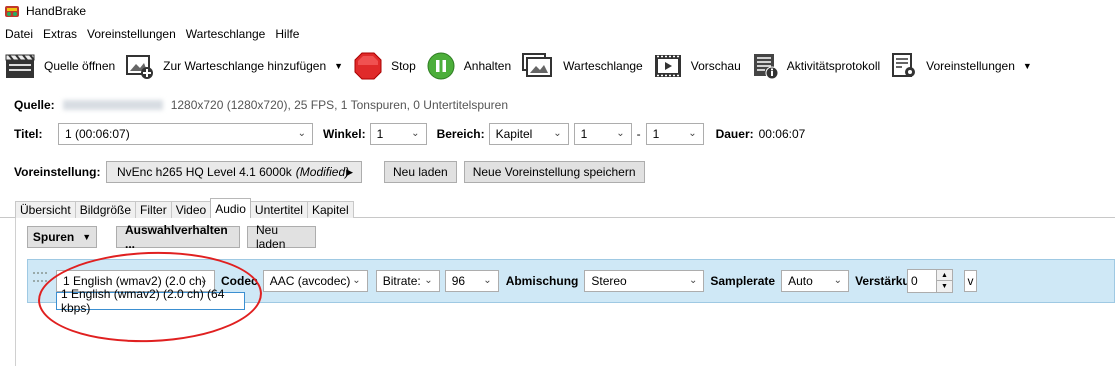 The width and height of the screenshot is (1115, 366). Describe the element at coordinates (970, 66) in the screenshot. I see `presets-label: Voreinstellungen` at that location.